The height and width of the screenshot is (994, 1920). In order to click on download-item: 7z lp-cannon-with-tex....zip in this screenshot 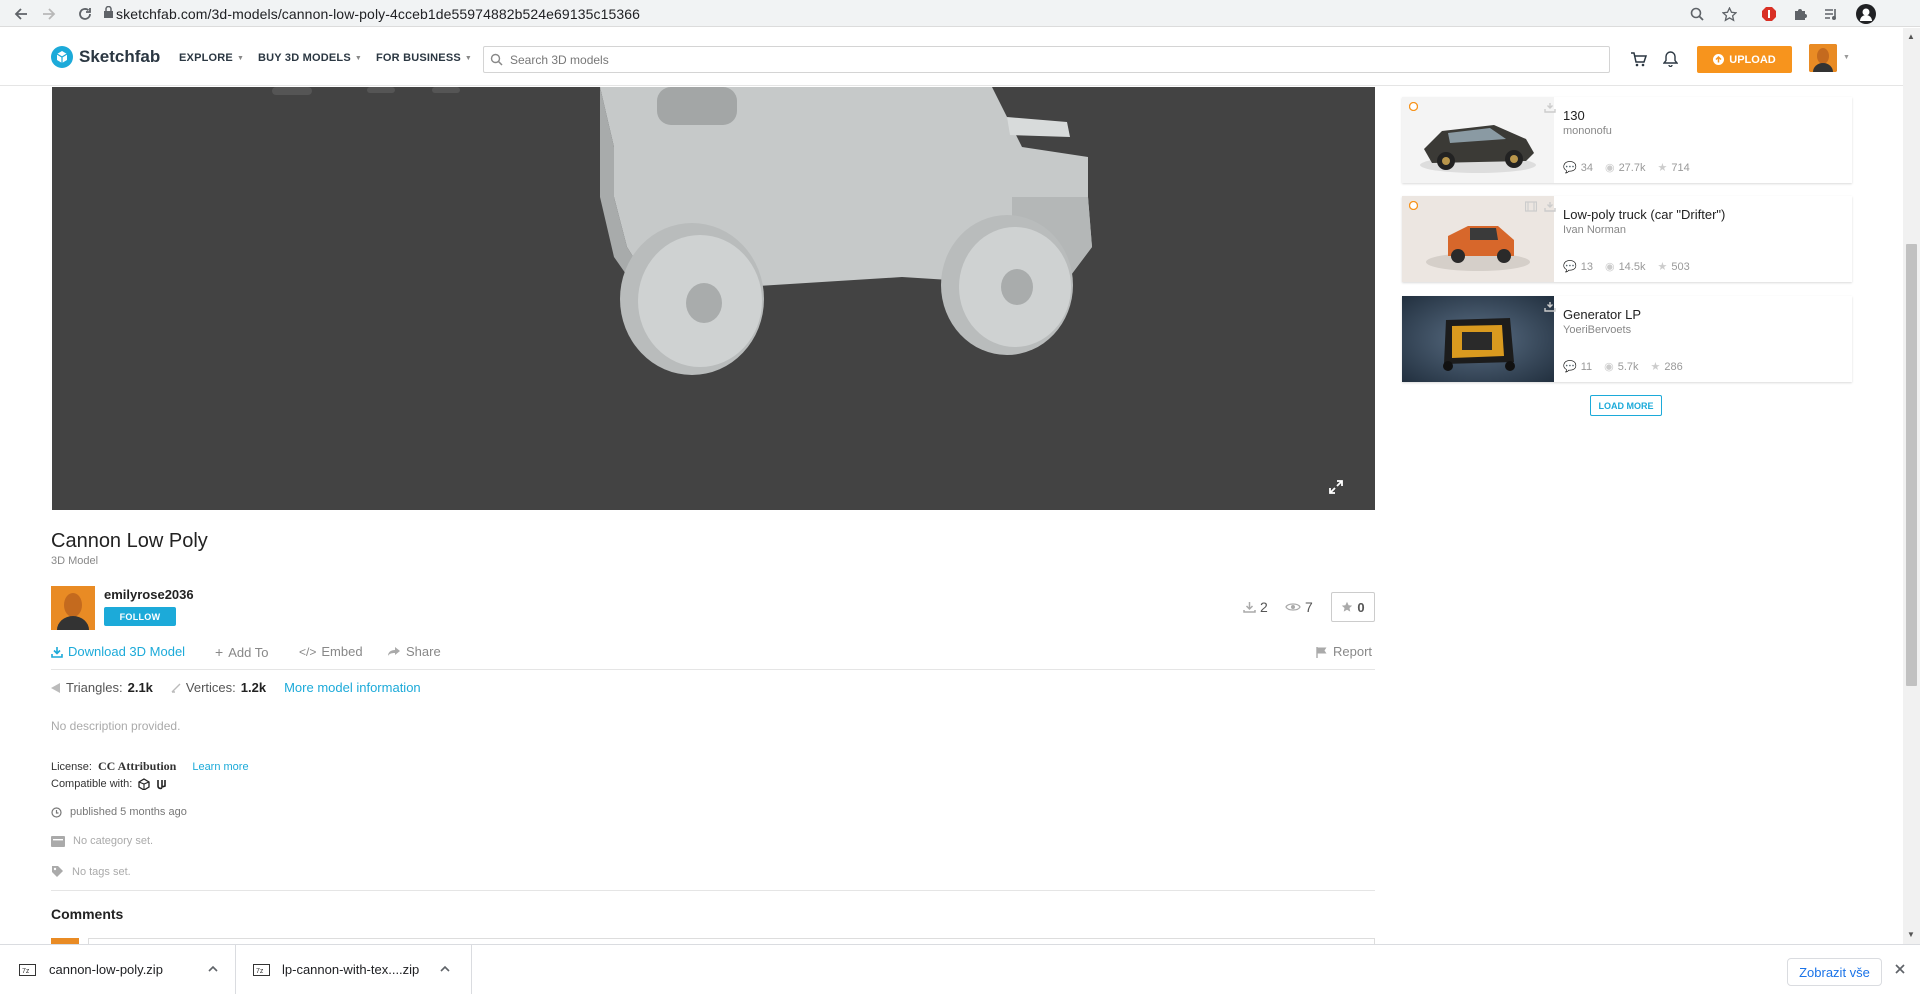, I will do `click(354, 969)`.